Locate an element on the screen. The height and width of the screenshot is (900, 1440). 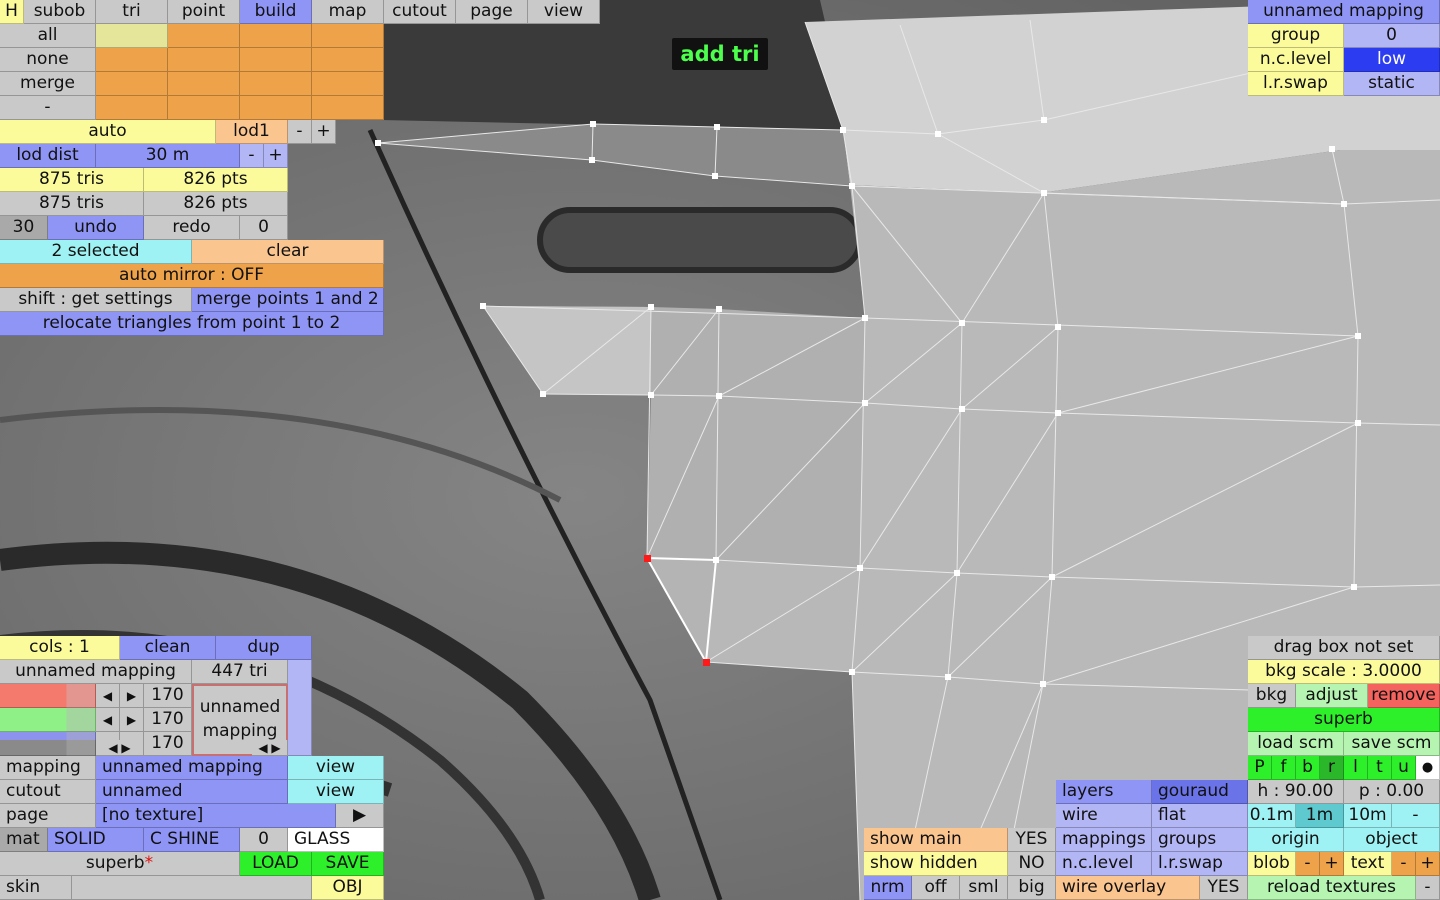
wire-button: wire is located at coordinates (1104, 816).